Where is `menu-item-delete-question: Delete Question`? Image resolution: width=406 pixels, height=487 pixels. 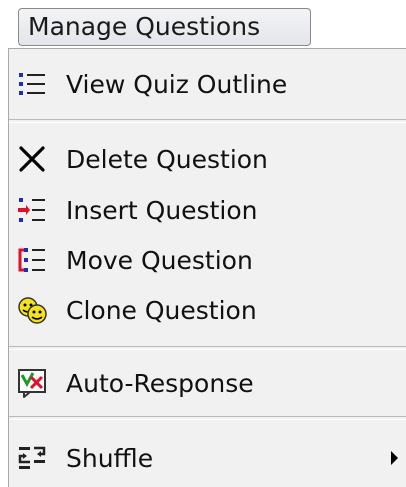
menu-item-delete-question: Delete Question is located at coordinates (207, 159).